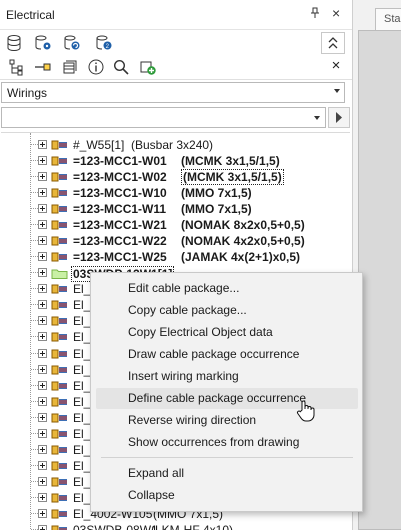 This screenshot has width=401, height=530. I want to click on tree-row: =123-MCC1-W21 (NOMAK 8x2x0,5+0,5), so click(175, 225).